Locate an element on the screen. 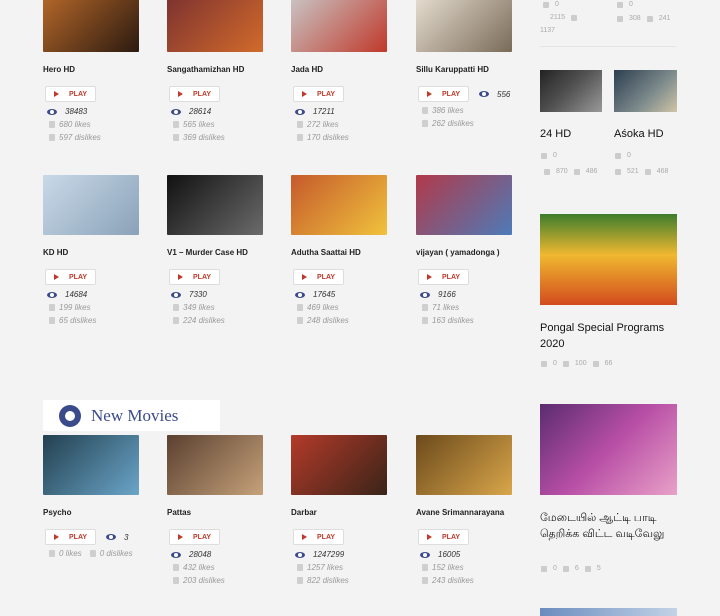  movie-title: Sillu Karuppatti HD is located at coordinates (476, 69).